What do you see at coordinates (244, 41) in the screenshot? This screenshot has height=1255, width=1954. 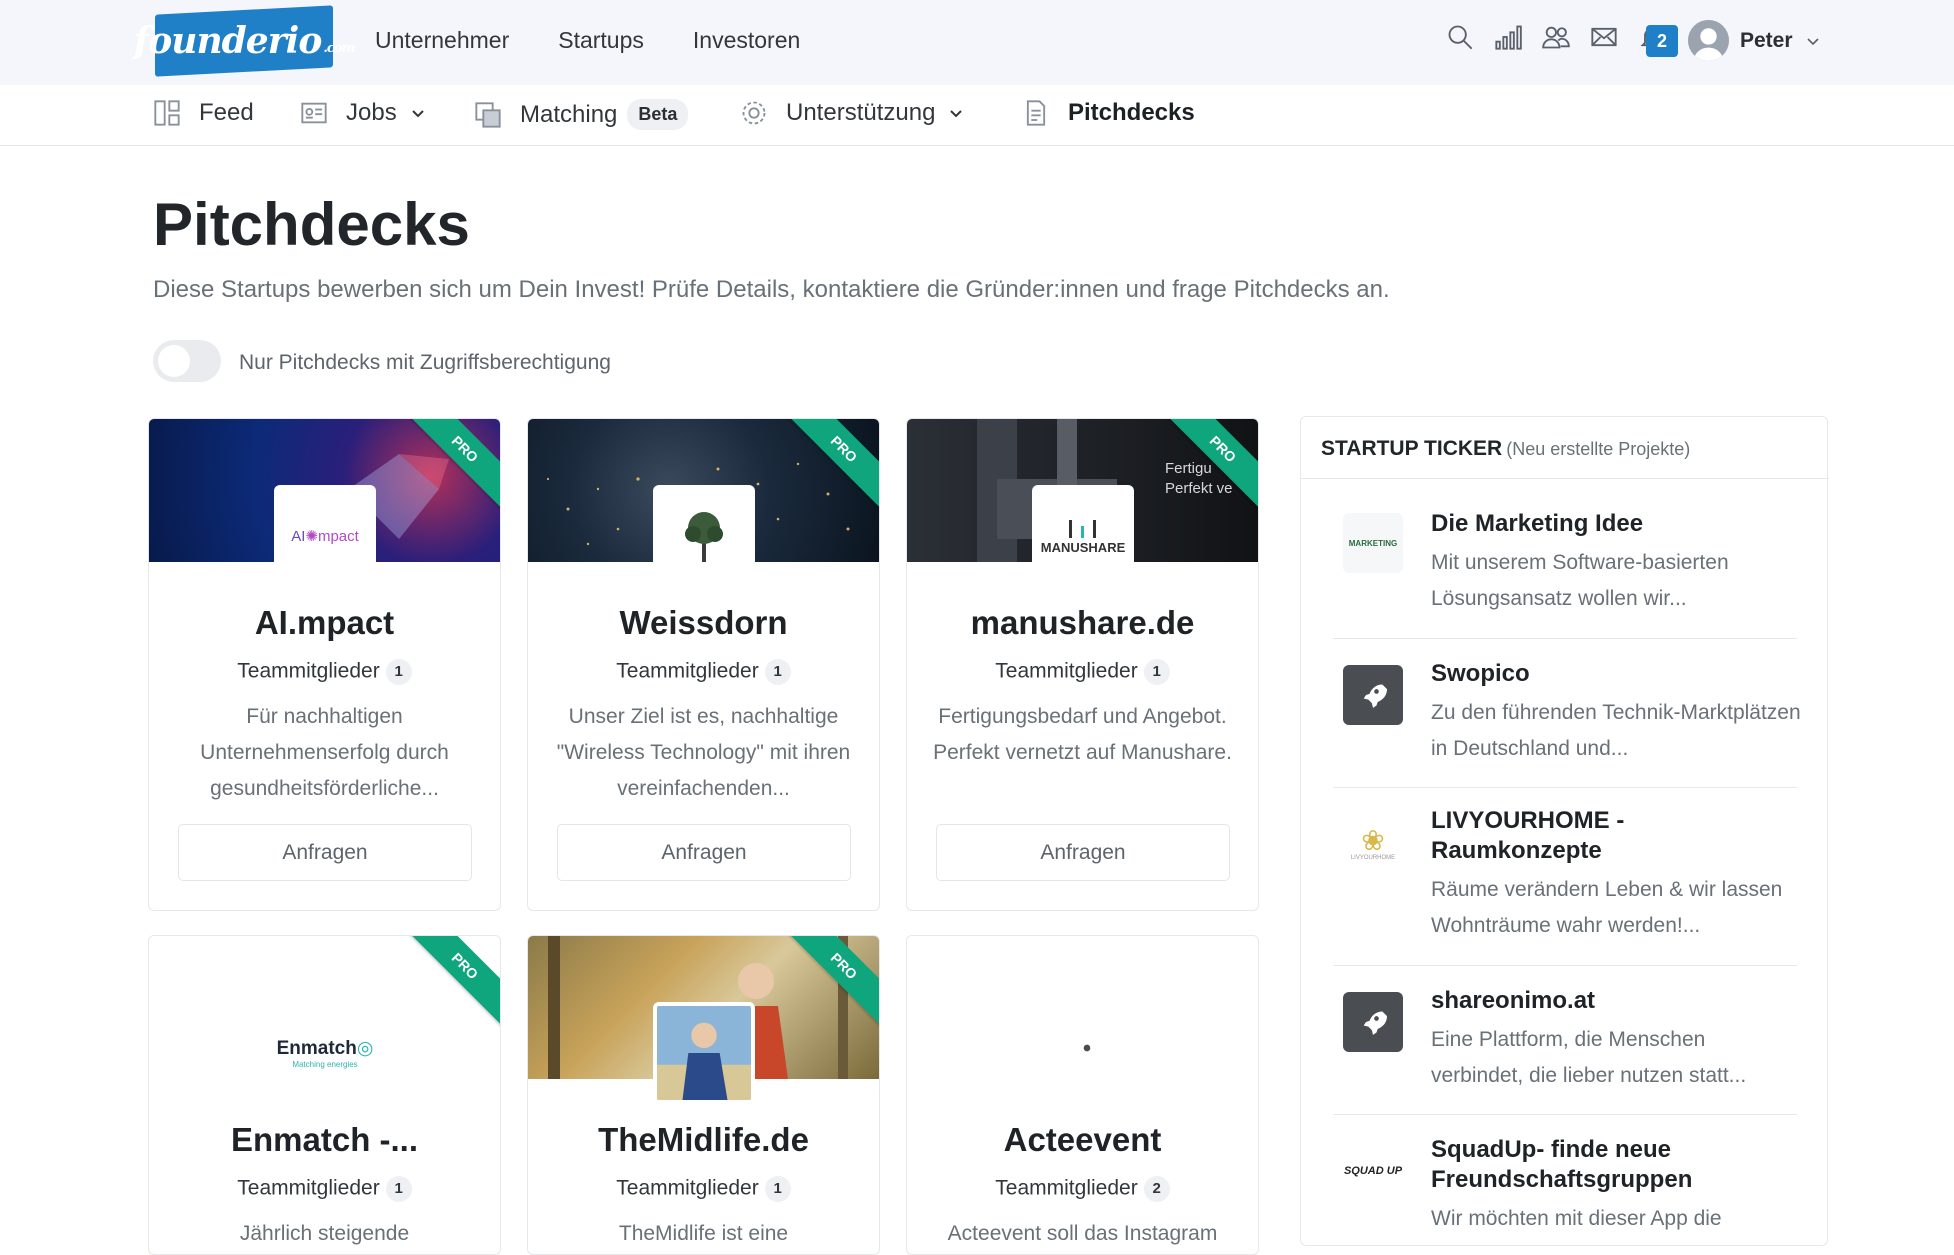 I see `founderio-logo: founderio .com` at bounding box center [244, 41].